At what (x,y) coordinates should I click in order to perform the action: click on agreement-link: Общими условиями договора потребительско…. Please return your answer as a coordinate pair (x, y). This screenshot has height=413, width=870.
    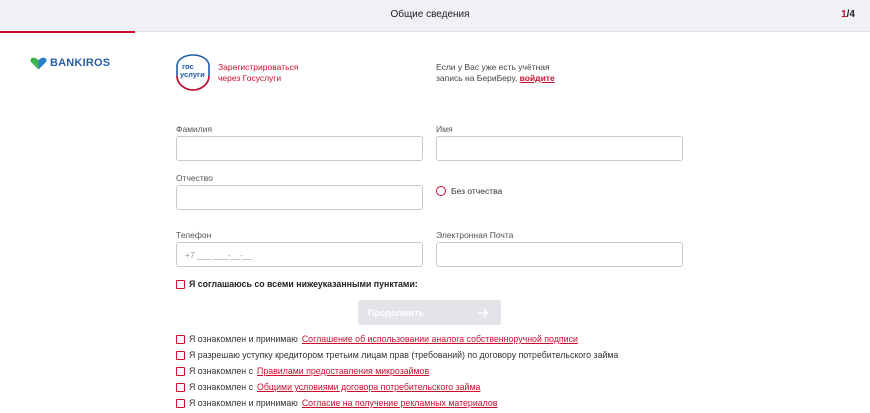
    Looking at the image, I should click on (368, 387).